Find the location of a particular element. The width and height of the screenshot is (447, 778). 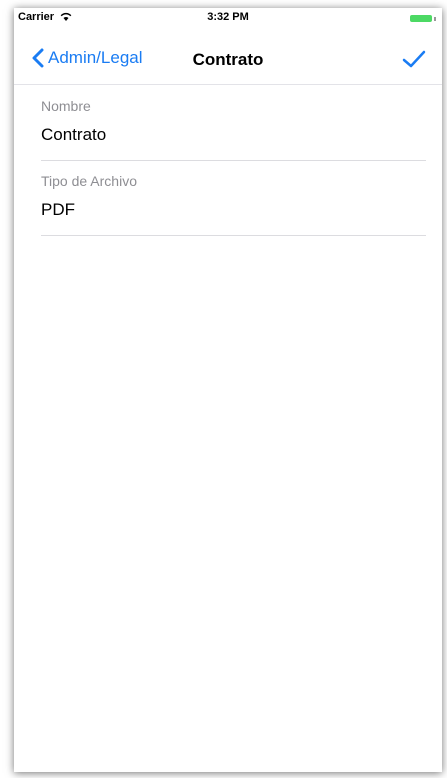

page-title: Contrato is located at coordinates (228, 59).